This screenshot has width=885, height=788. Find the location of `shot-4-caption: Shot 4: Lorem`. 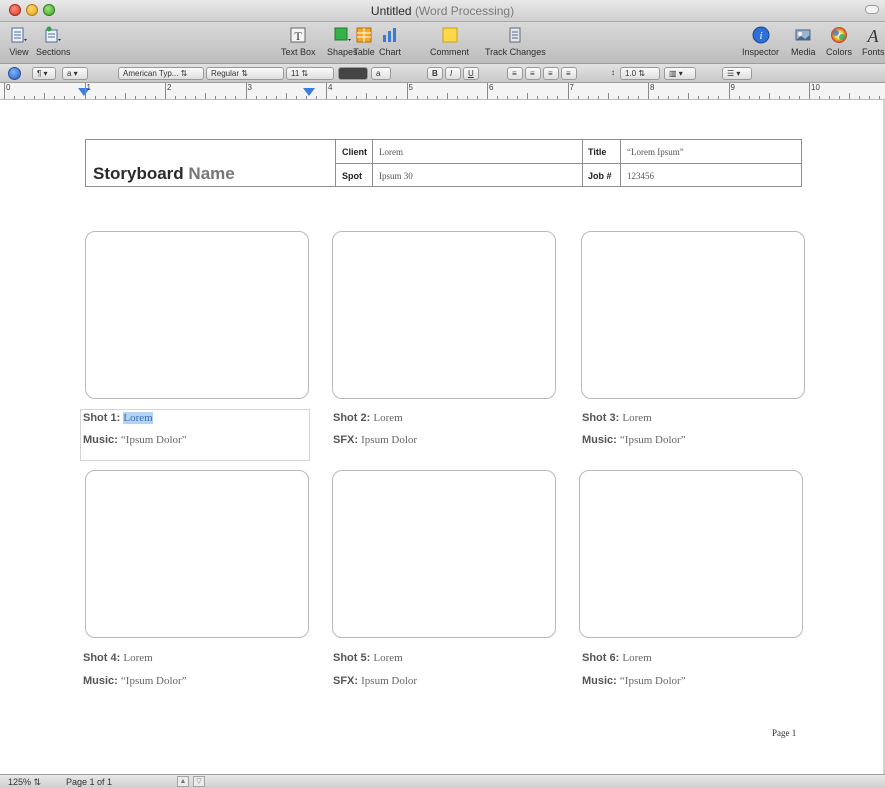

shot-4-caption: Shot 4: Lorem is located at coordinates (118, 658).